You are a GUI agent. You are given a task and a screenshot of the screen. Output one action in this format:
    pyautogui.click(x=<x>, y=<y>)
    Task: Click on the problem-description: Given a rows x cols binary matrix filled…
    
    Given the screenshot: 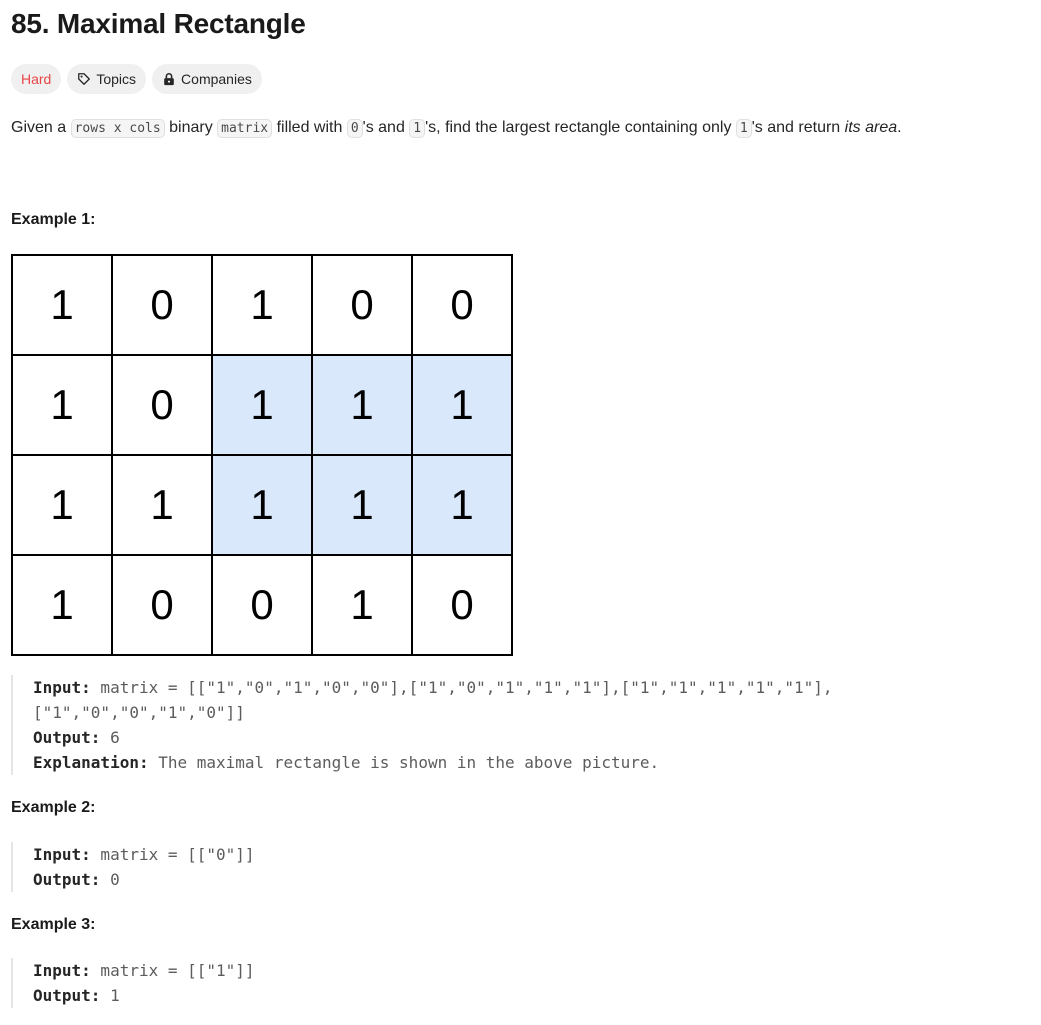 What is the action you would take?
    pyautogui.click(x=456, y=128)
    